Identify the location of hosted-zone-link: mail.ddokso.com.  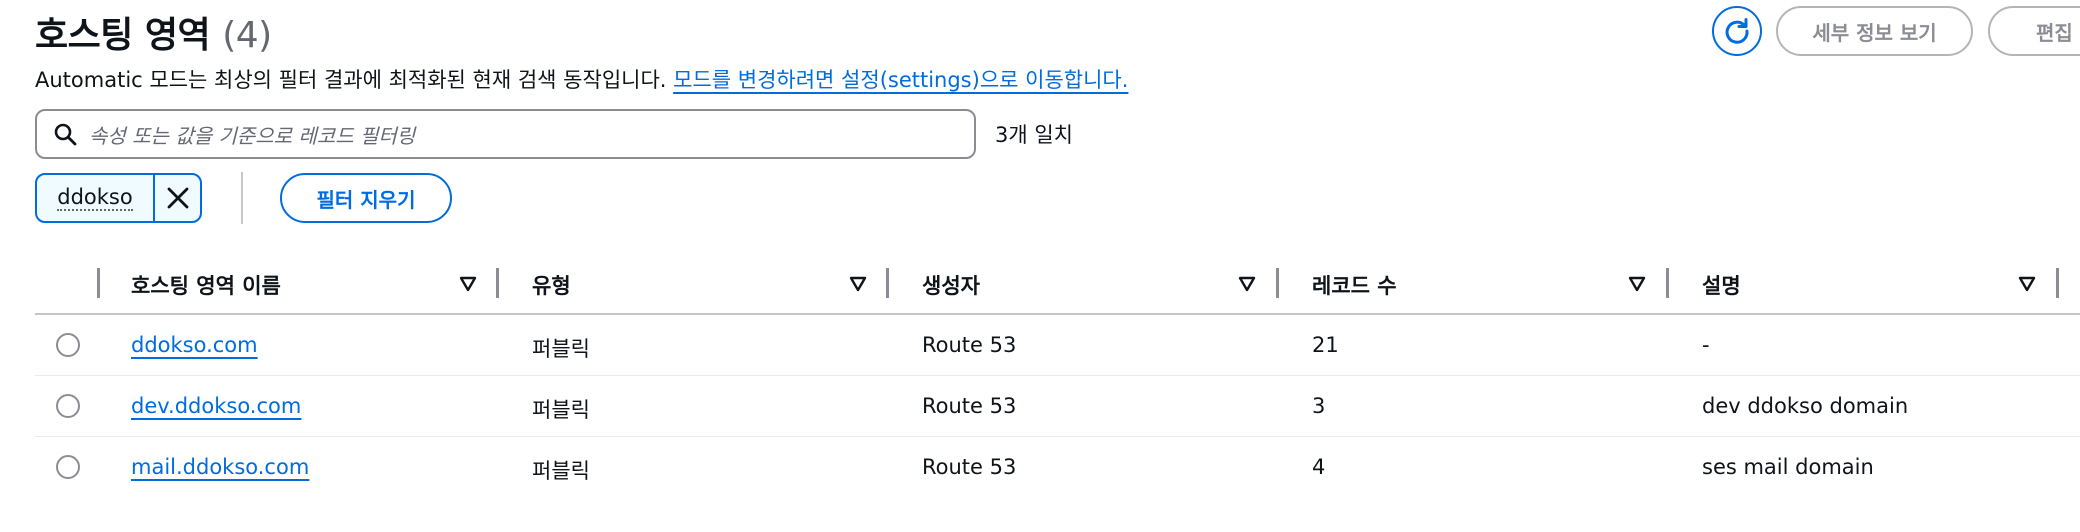
(220, 467).